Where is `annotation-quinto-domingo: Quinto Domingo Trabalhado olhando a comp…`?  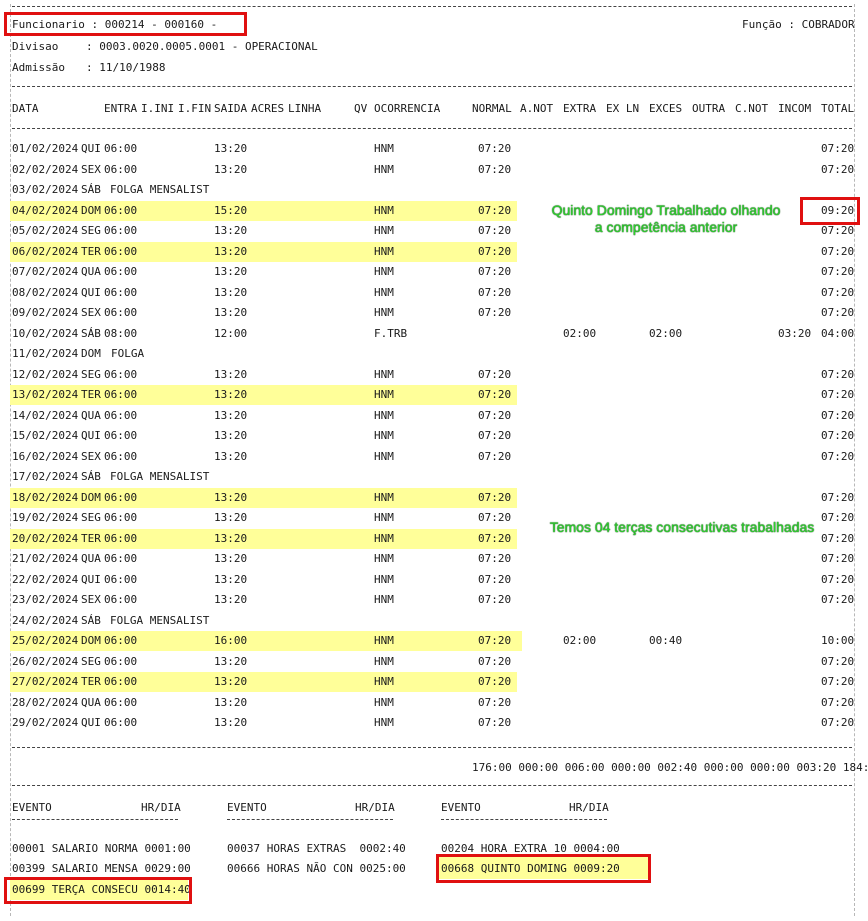 annotation-quinto-domingo: Quinto Domingo Trabalhado olhando a comp… is located at coordinates (666, 218).